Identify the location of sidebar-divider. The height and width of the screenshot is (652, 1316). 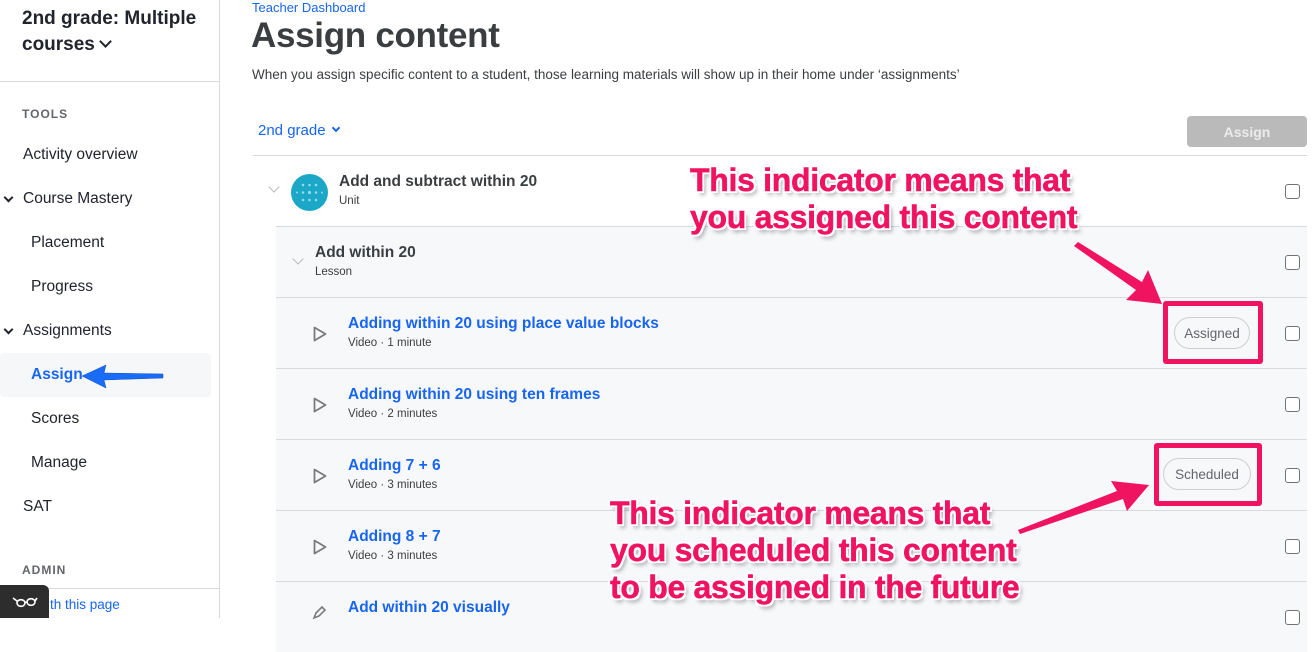
(109, 81).